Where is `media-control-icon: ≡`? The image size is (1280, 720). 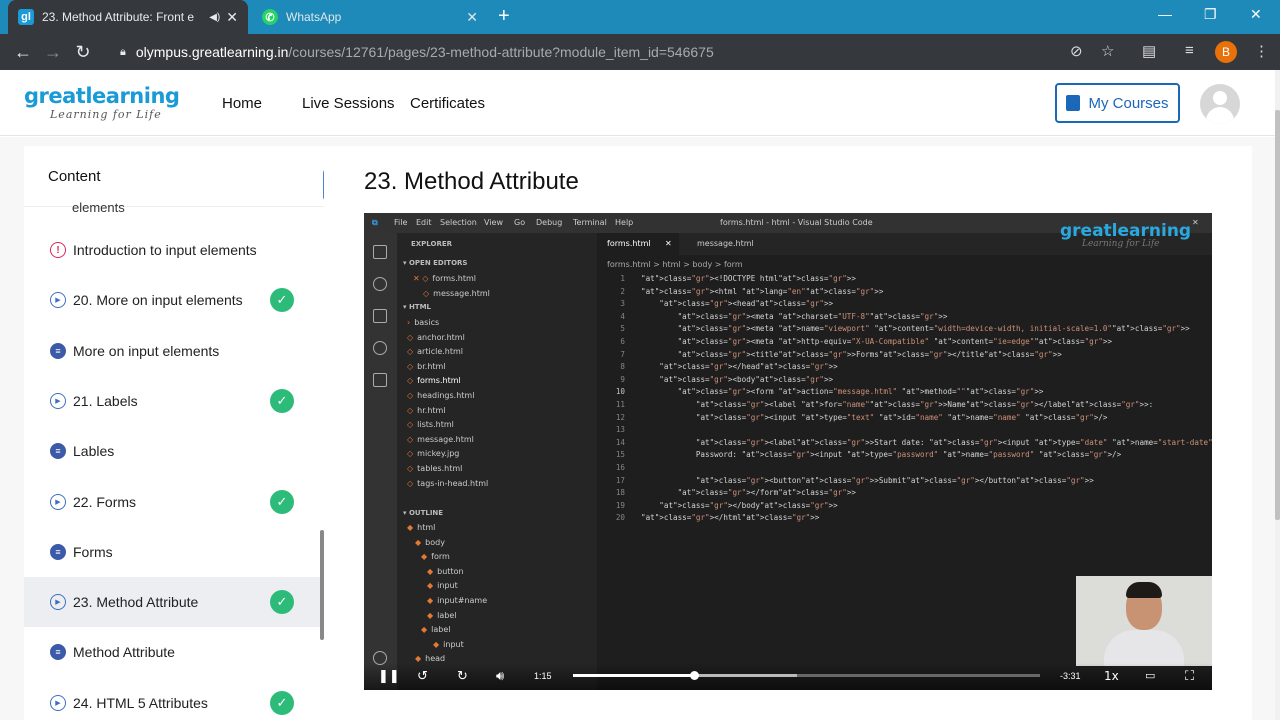 media-control-icon: ≡ is located at coordinates (1189, 50).